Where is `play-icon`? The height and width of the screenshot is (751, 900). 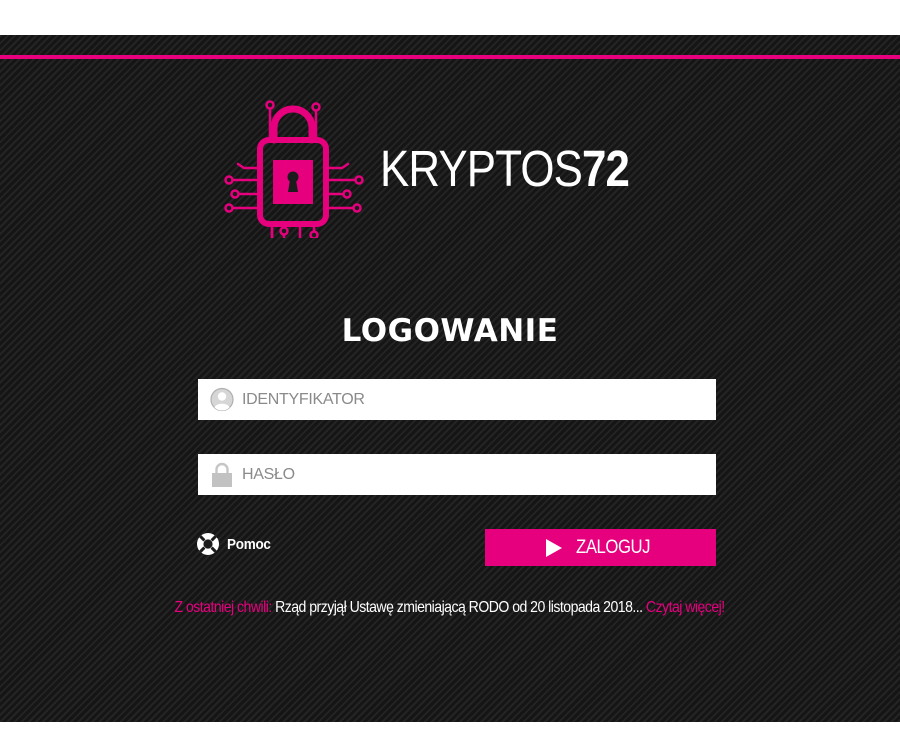 play-icon is located at coordinates (553, 547).